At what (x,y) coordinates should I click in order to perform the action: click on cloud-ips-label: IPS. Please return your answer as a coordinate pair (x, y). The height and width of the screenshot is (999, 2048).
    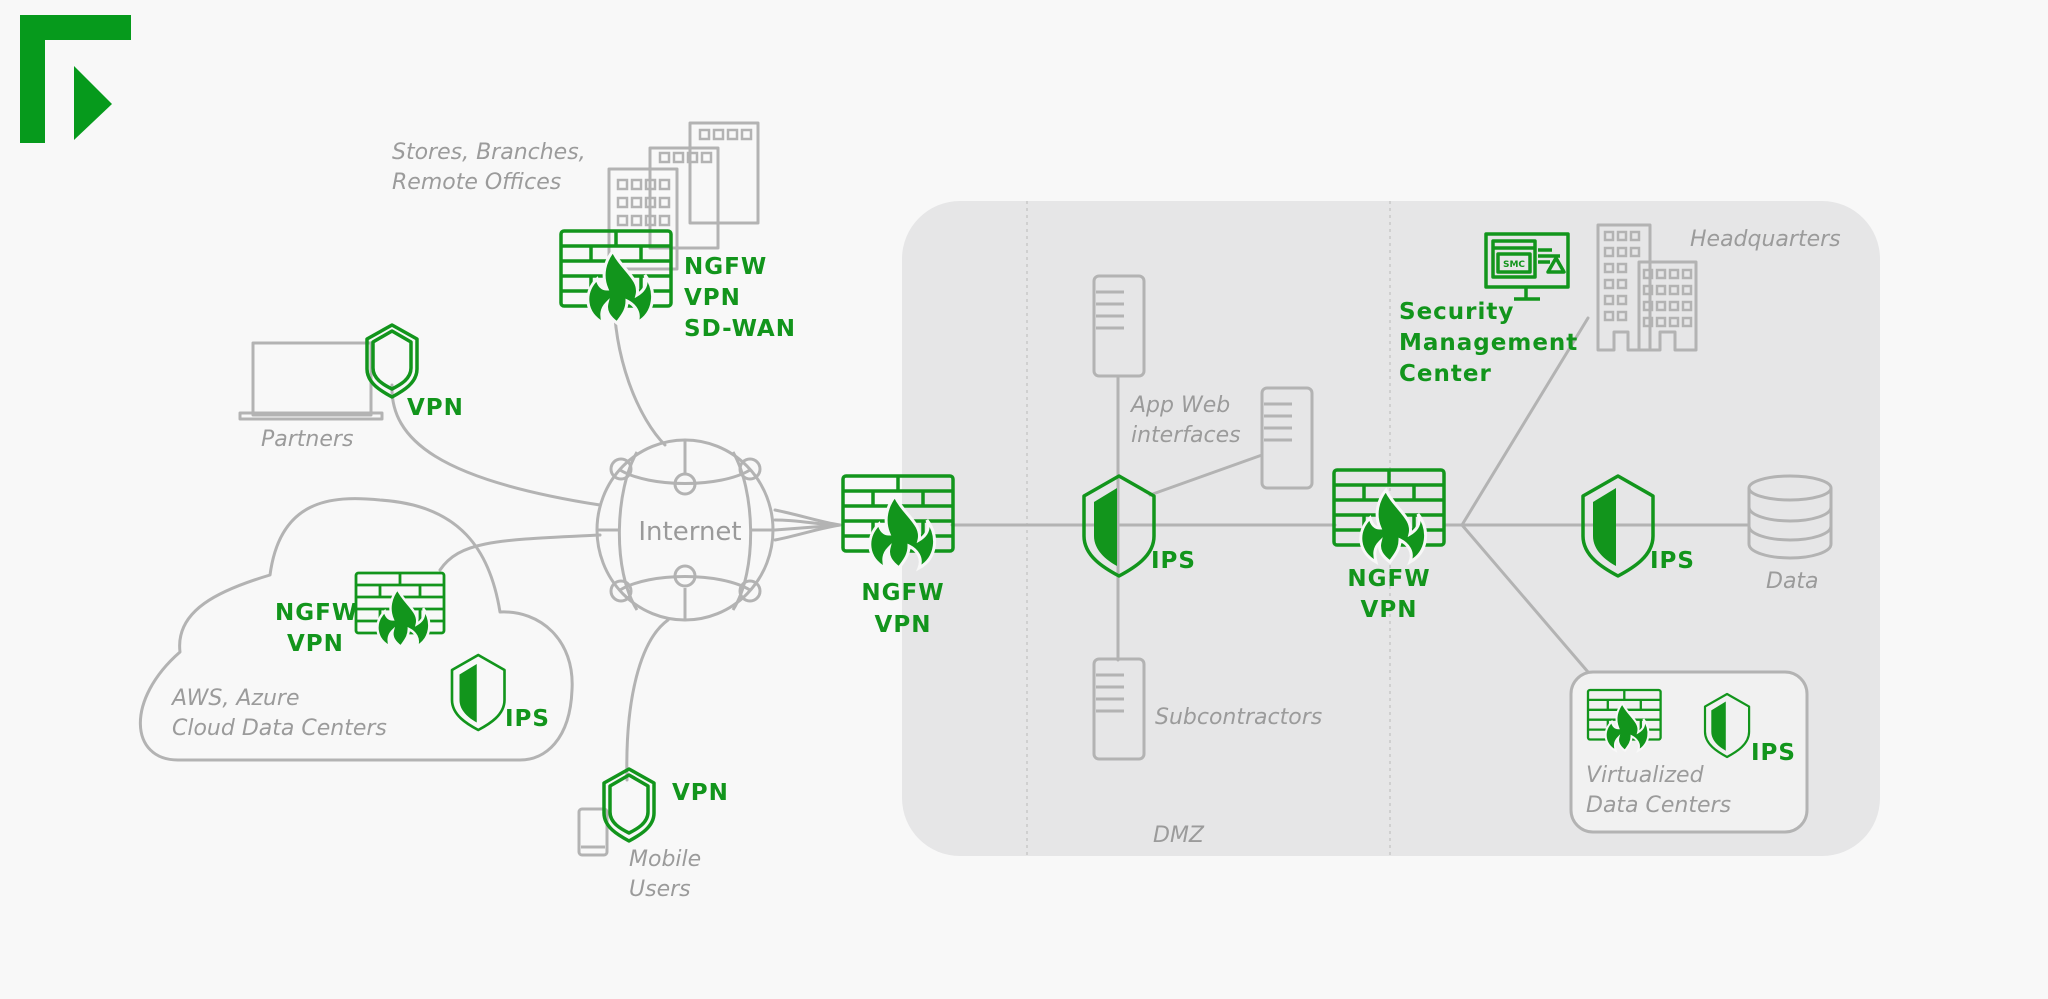
    Looking at the image, I should click on (527, 719).